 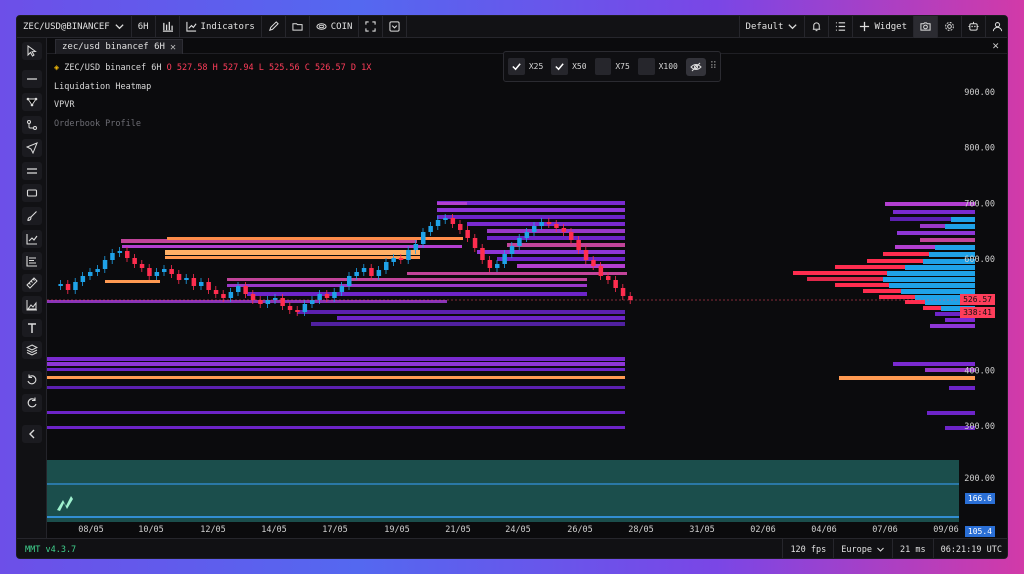 I want to click on fullscreen-button, so click(x=371, y=27).